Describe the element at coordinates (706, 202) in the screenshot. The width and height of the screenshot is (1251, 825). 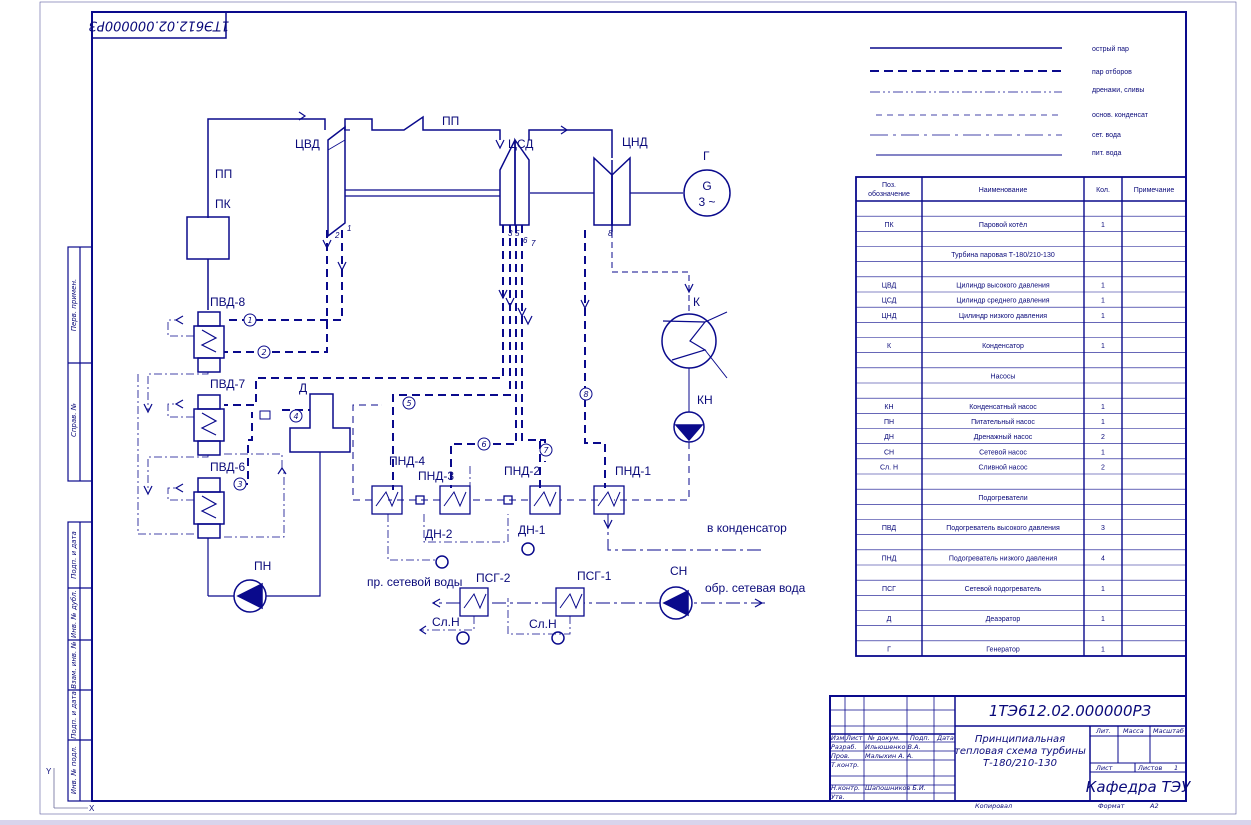
I see `label-gen-phase: 3 ~` at that location.